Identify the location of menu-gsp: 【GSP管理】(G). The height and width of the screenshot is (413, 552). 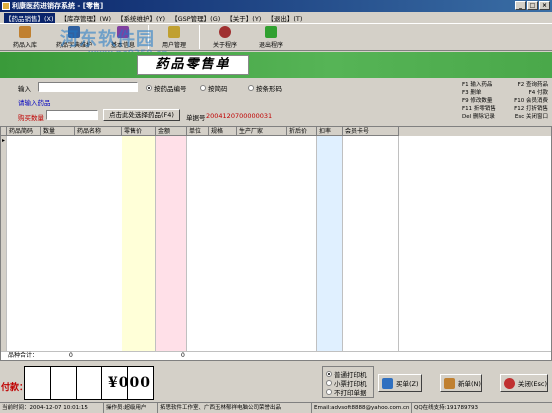
(195, 18).